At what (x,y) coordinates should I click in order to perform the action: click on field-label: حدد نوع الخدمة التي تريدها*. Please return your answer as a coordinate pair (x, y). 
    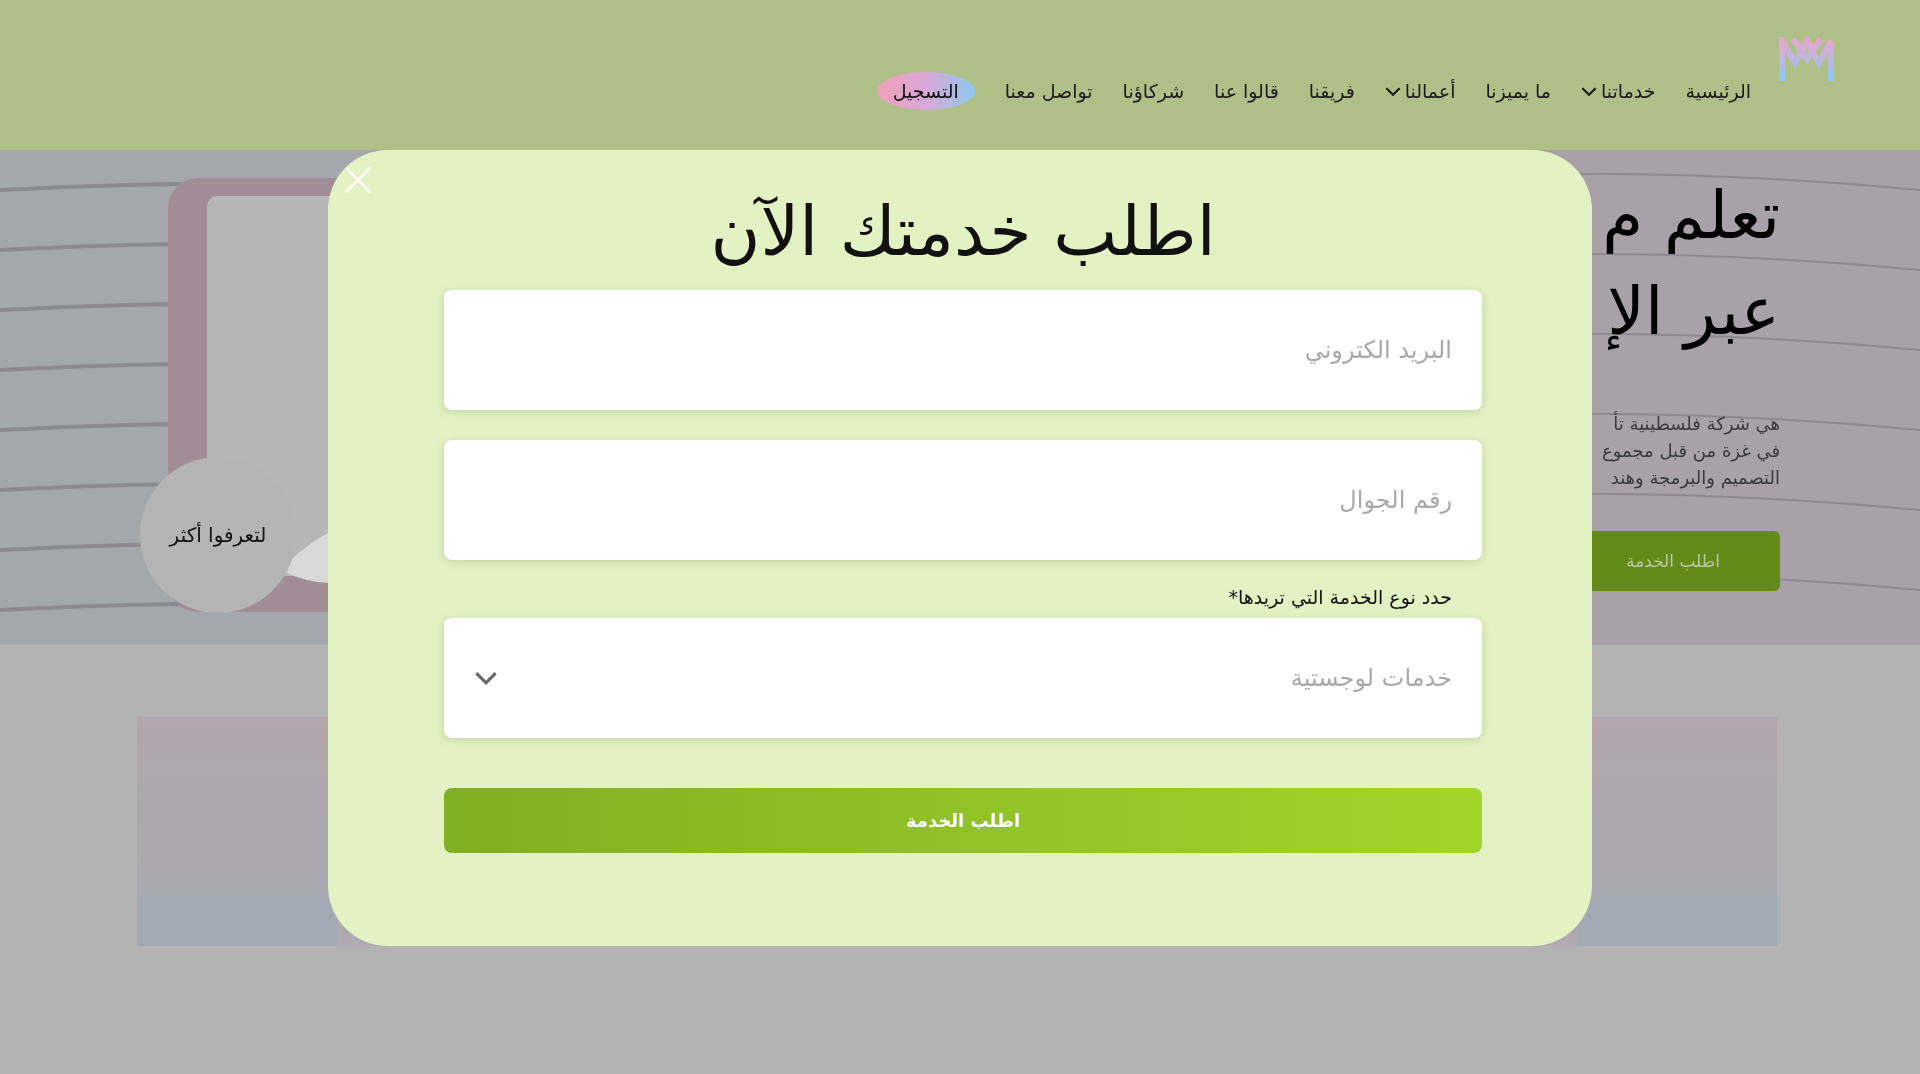
    Looking at the image, I should click on (1340, 597).